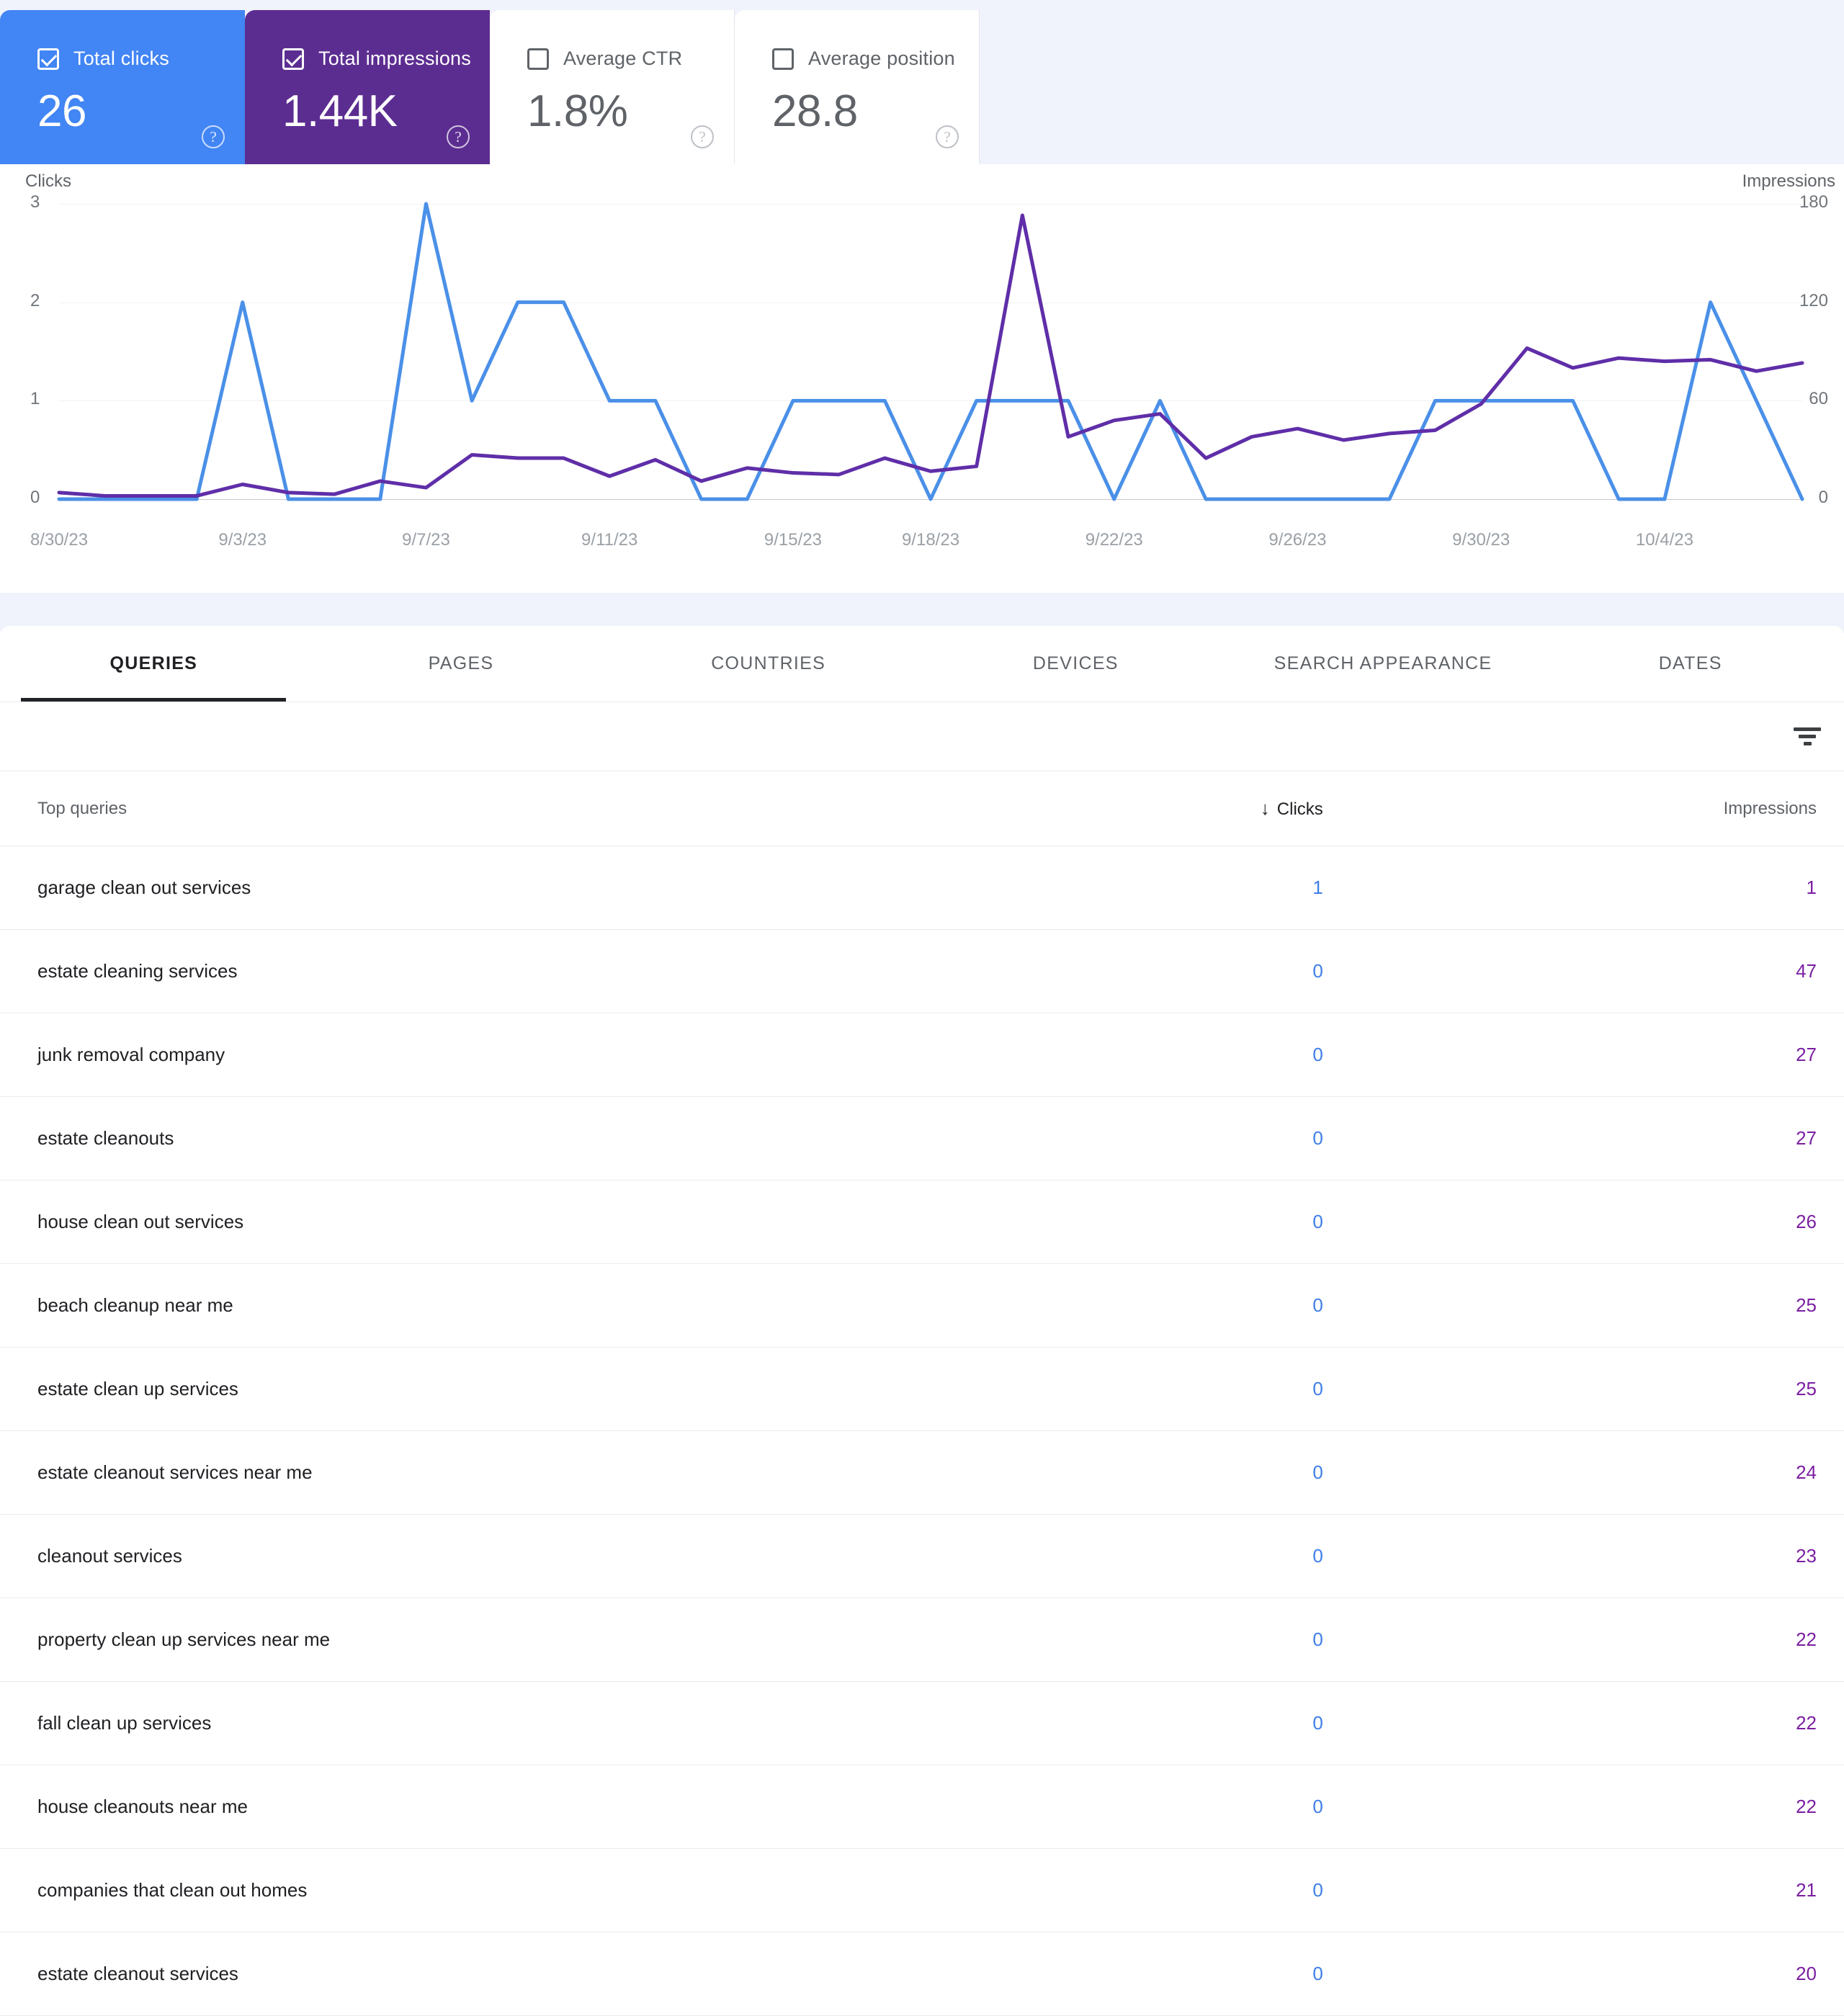 The image size is (1844, 2016). I want to click on table-row: estate cleaning services 0 47, so click(922, 971).